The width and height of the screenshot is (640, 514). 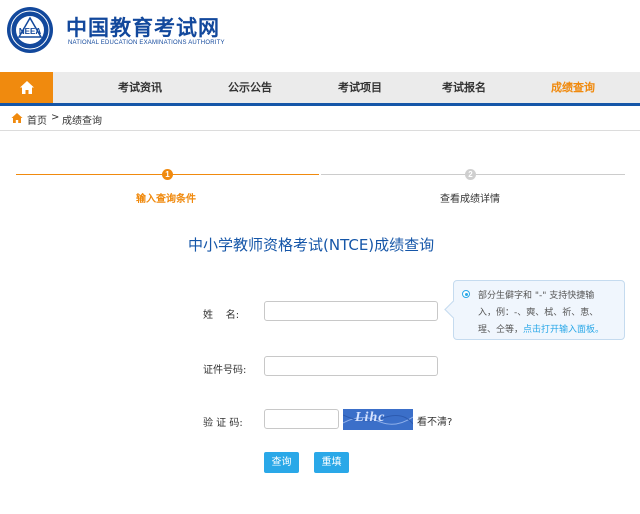 What do you see at coordinates (573, 87) in the screenshot?
I see `nav-item-score-query: 成绩查询` at bounding box center [573, 87].